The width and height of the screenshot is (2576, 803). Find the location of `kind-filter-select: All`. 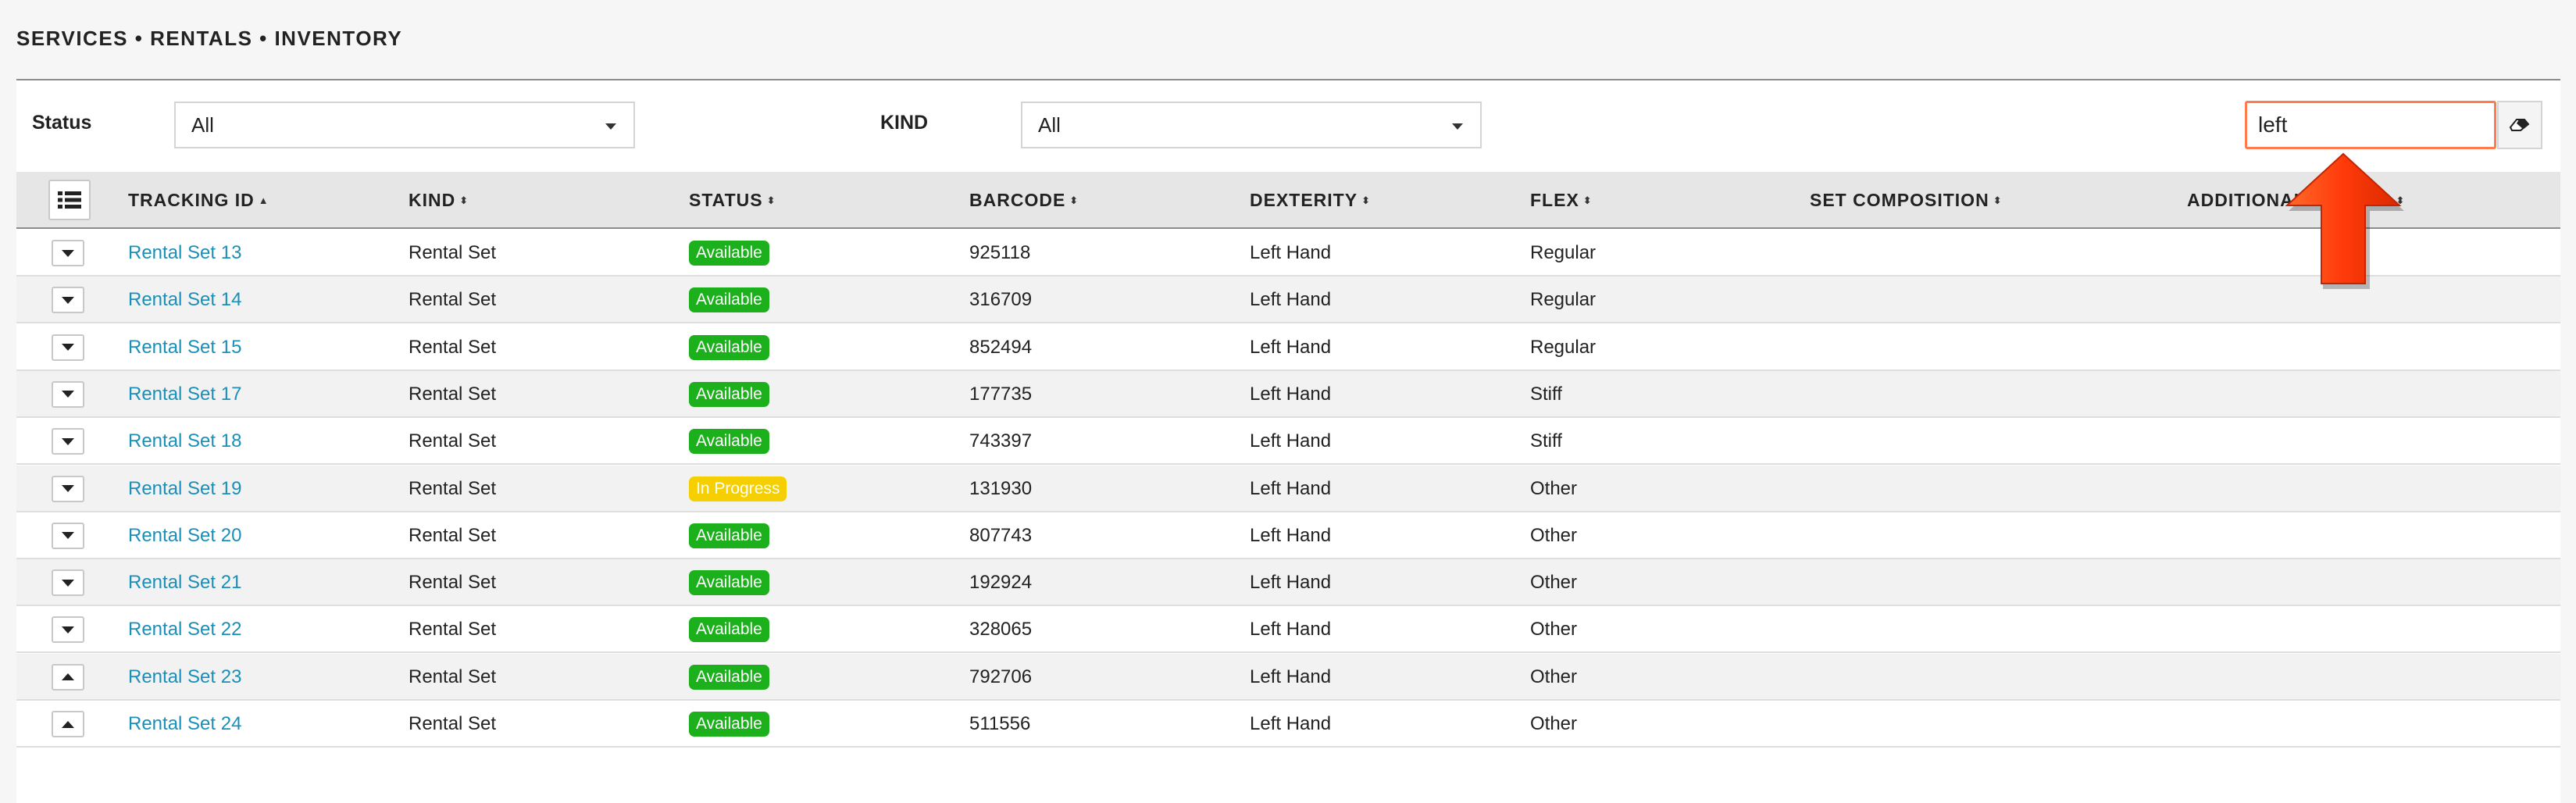

kind-filter-select: All is located at coordinates (1251, 125).